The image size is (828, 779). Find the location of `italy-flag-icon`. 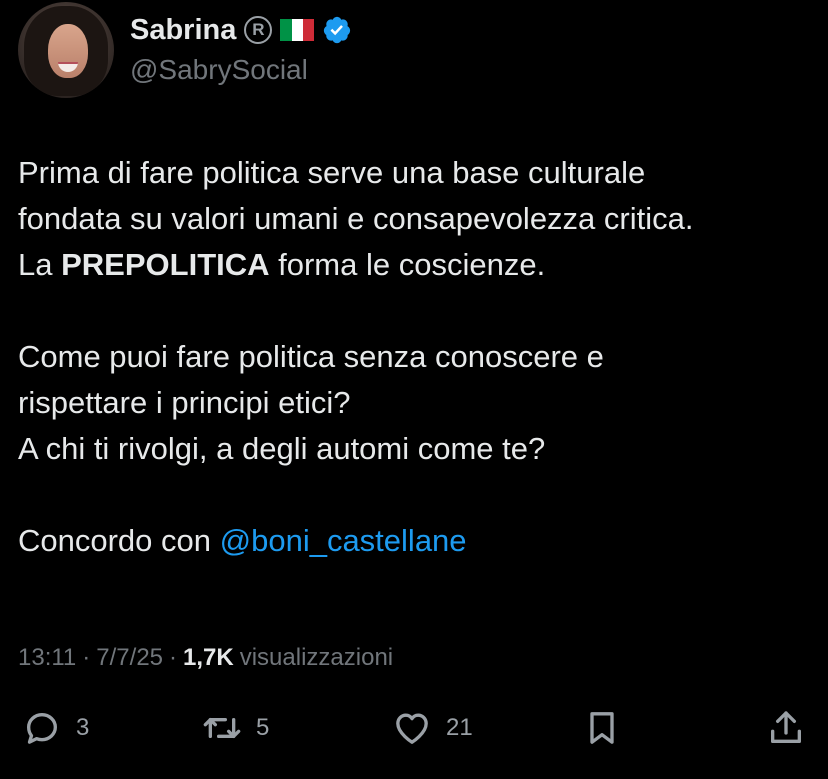

italy-flag-icon is located at coordinates (297, 30).